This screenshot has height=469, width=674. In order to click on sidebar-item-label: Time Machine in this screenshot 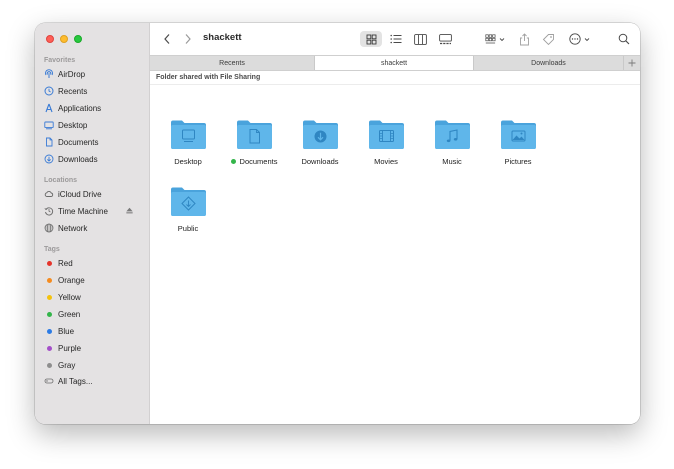, I will do `click(83, 211)`.